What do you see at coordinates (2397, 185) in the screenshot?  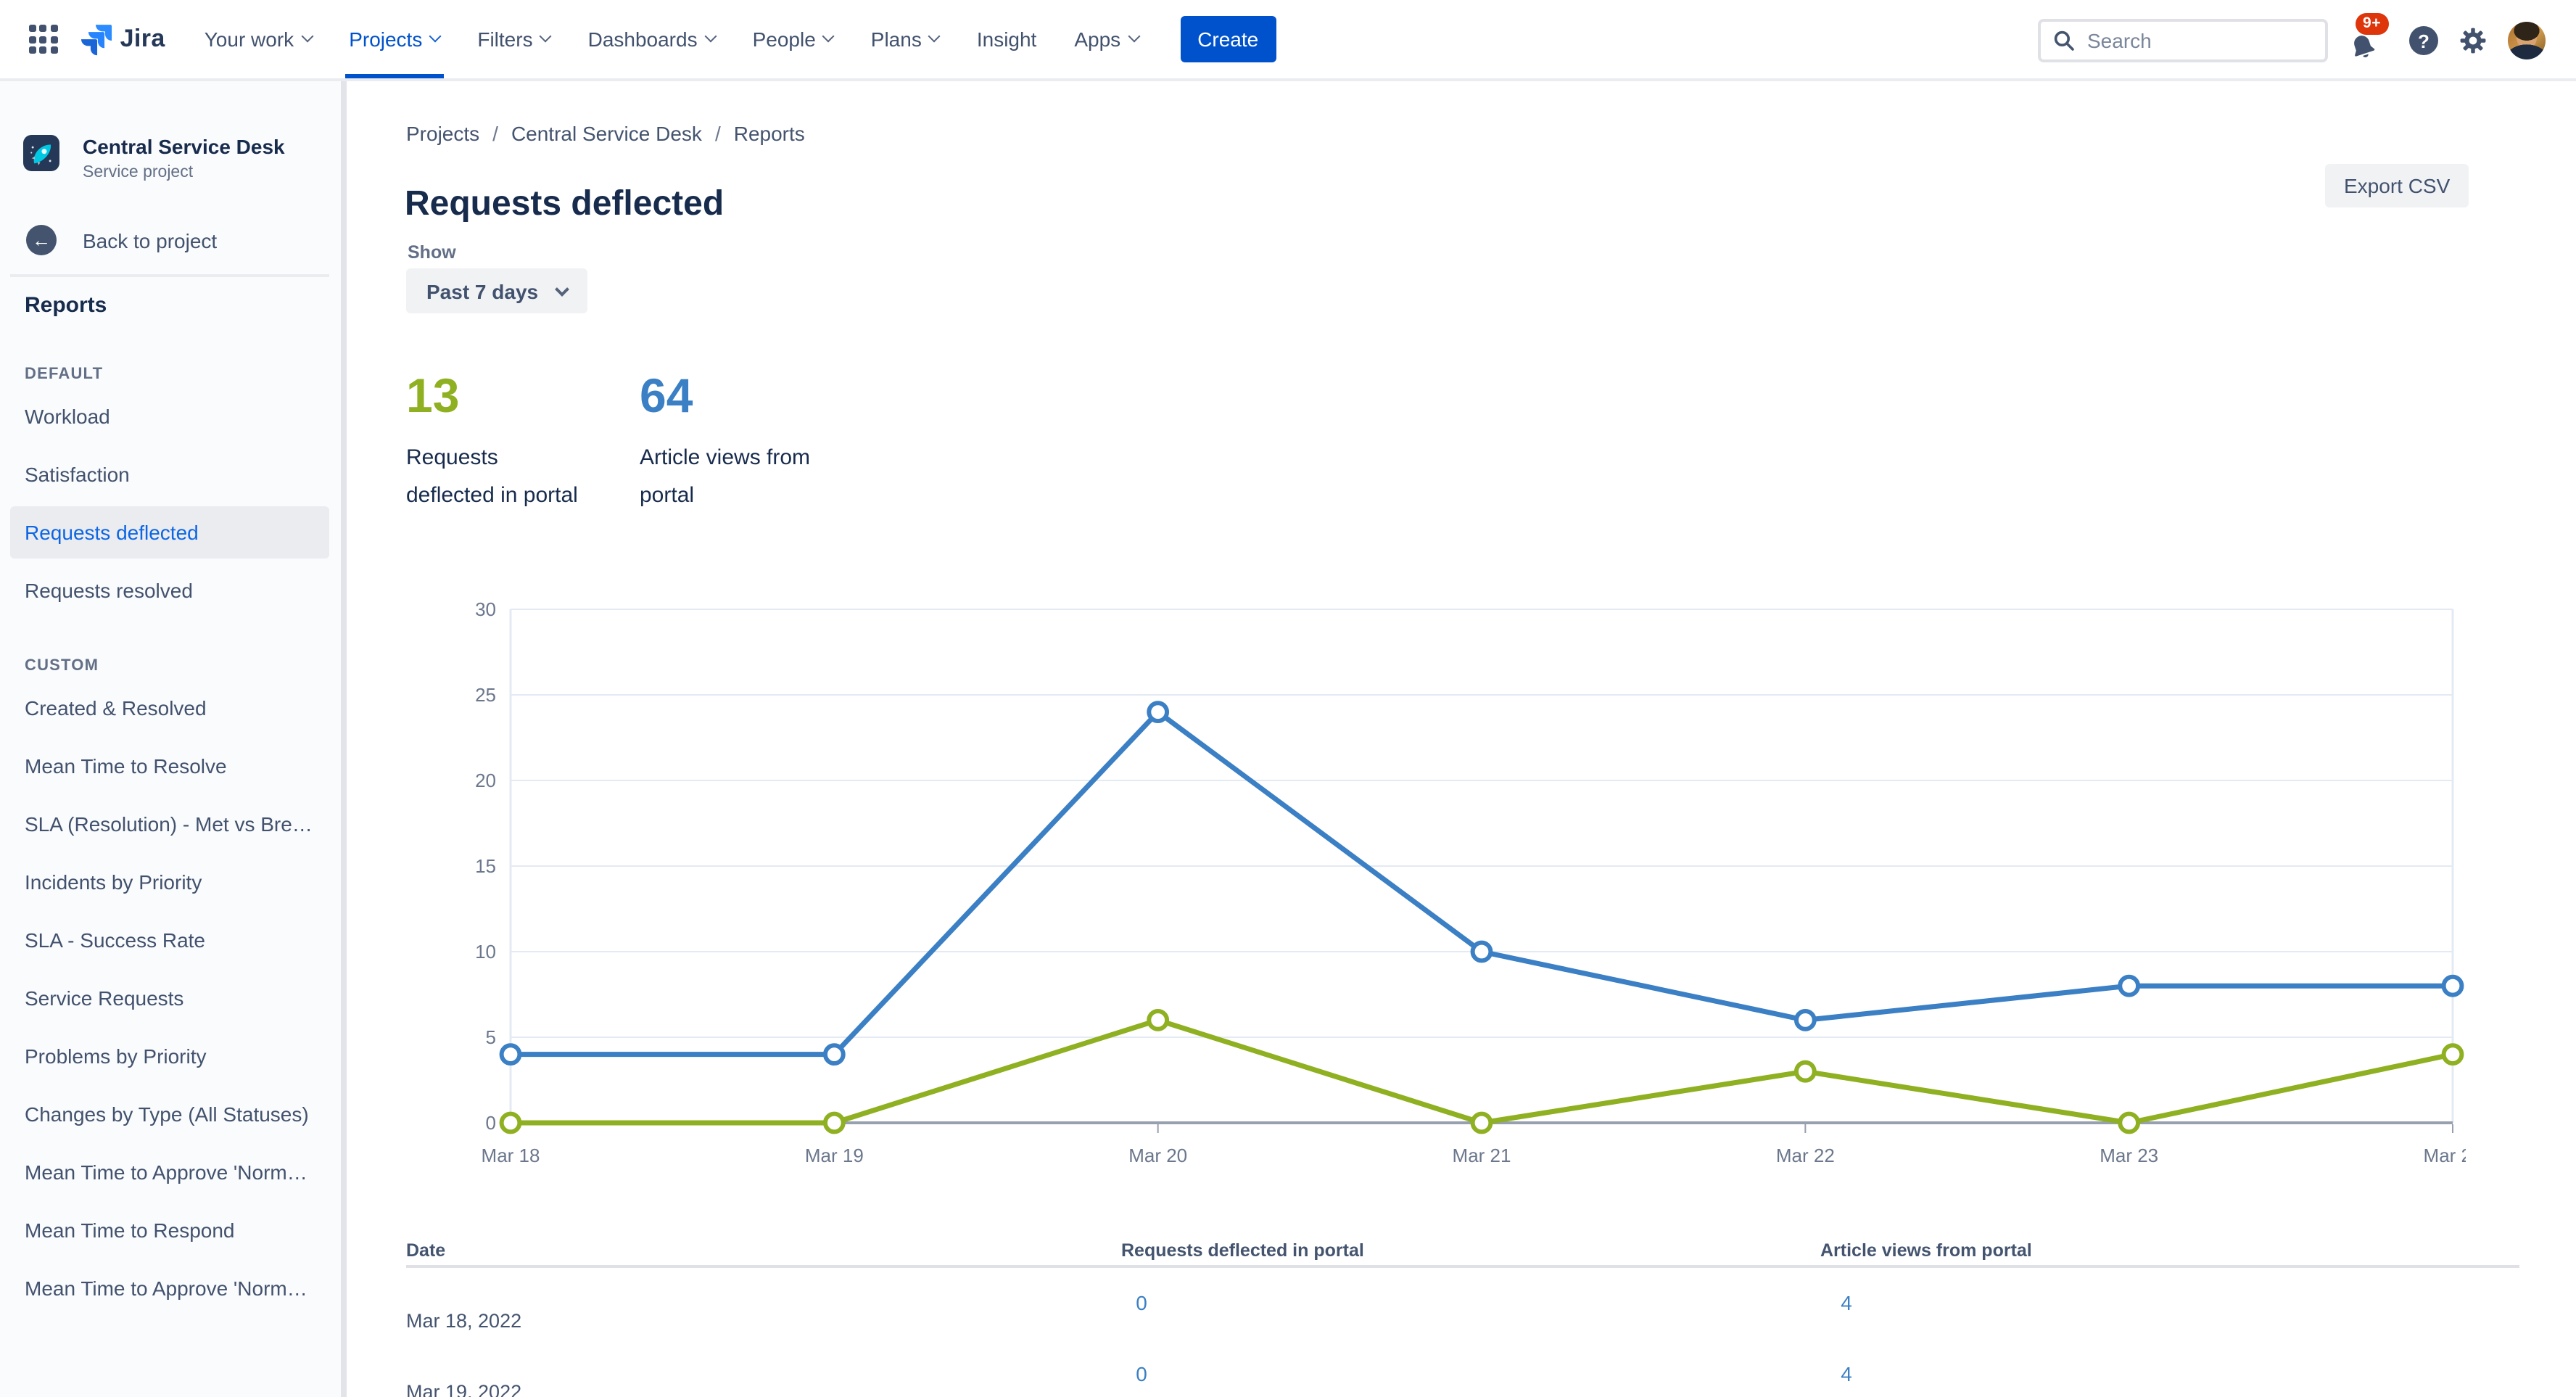 I see `export-csv-button: Export CSV` at bounding box center [2397, 185].